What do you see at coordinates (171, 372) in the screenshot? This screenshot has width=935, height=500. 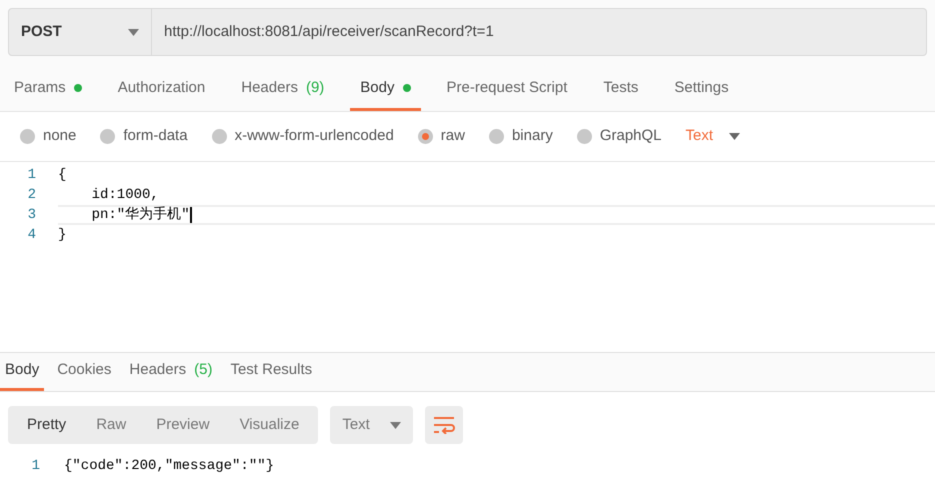 I see `response-tab: Headers (5)` at bounding box center [171, 372].